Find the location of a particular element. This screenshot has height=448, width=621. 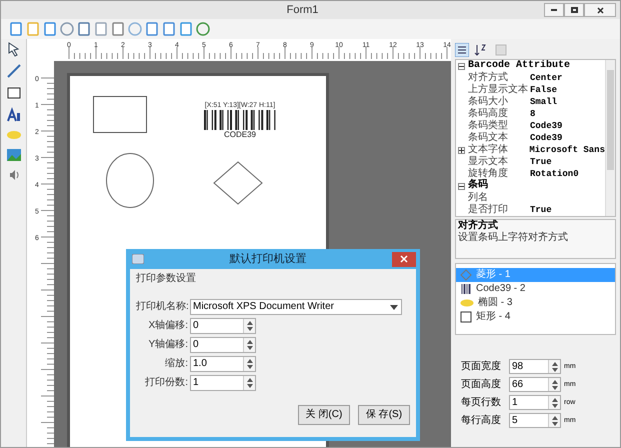

layer-item: Code39 - 2 is located at coordinates (535, 289).